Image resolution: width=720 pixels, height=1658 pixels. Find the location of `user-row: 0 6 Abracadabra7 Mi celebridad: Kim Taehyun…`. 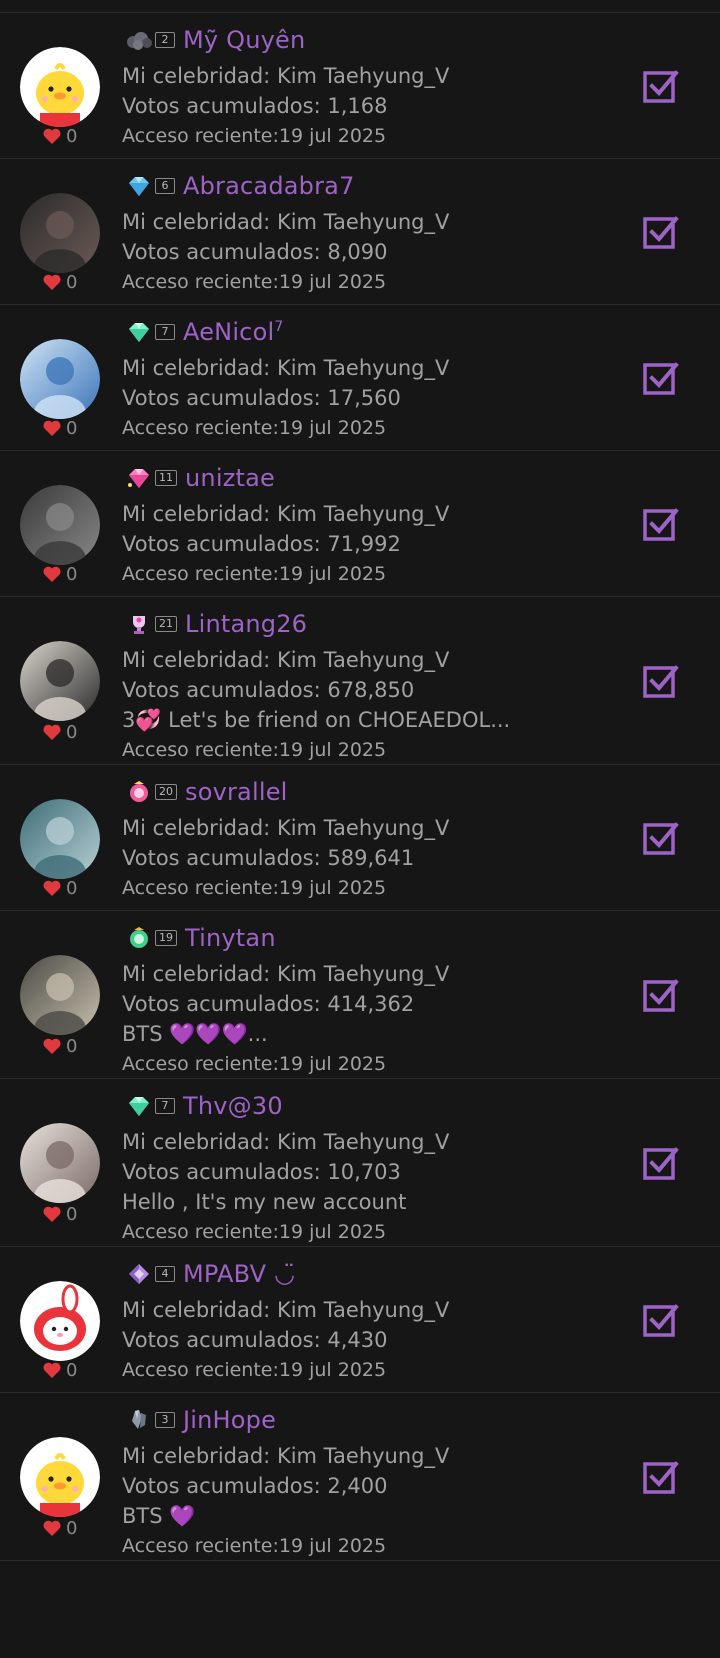

user-row: 0 6 Abracadabra7 Mi celebridad: Kim Taehyun… is located at coordinates (360, 232).